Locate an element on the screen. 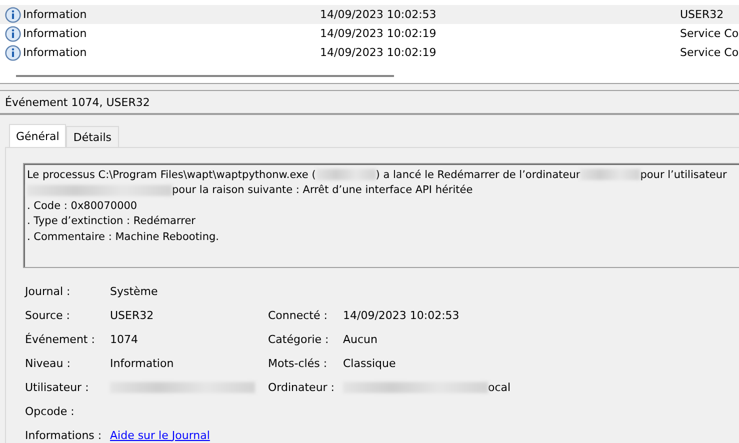 This screenshot has height=443, width=739. message-text: . Commentaire : Machine Rebooting. is located at coordinates (123, 236).